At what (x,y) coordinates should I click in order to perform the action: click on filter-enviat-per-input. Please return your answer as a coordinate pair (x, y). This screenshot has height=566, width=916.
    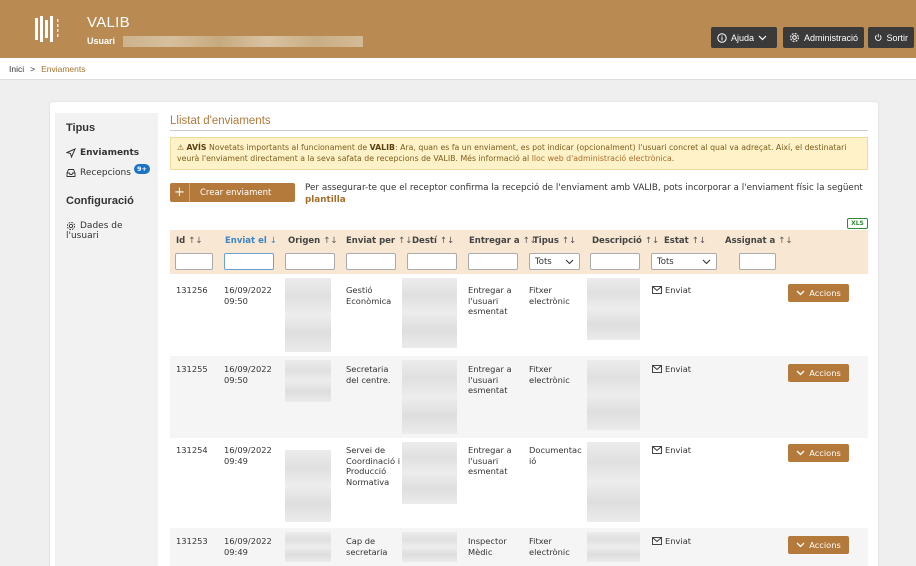
    Looking at the image, I should click on (371, 261).